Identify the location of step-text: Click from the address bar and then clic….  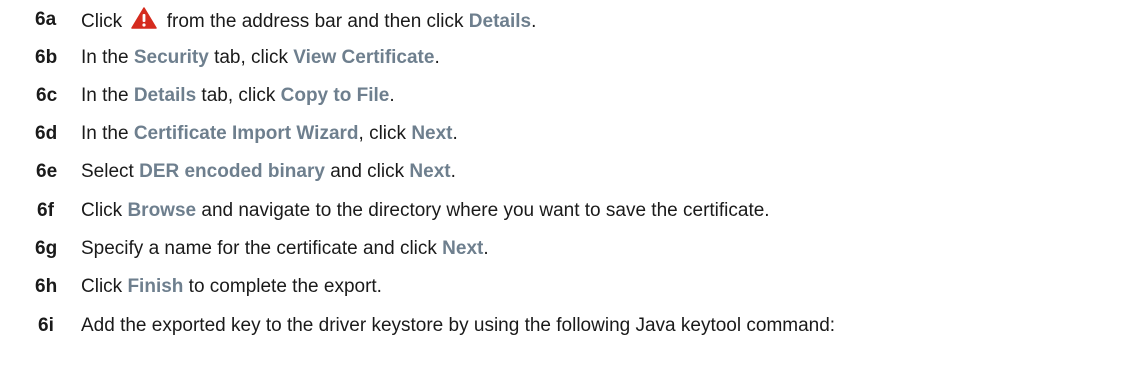
(308, 20).